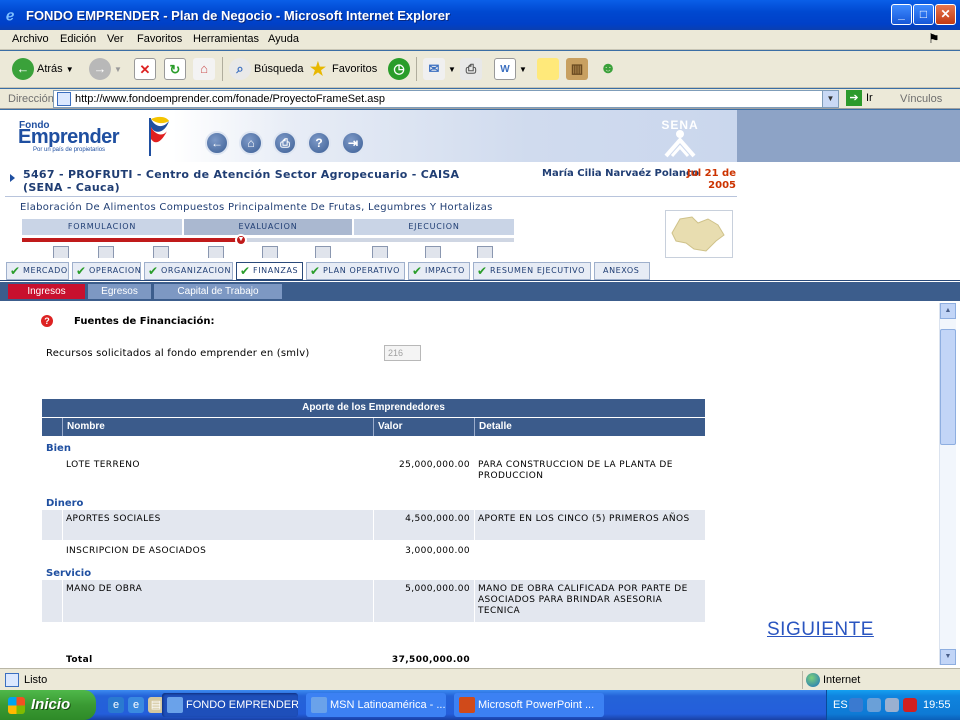 The width and height of the screenshot is (960, 720). I want to click on print-button: ⎙, so click(471, 69).